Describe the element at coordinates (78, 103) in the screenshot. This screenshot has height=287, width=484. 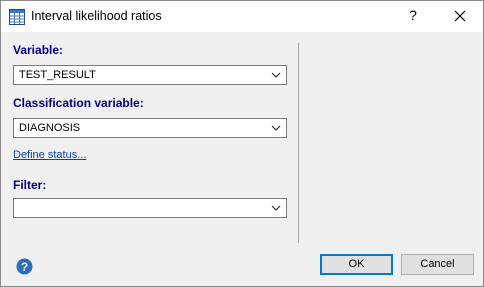
I see `classification-variable-label: Classification variable:` at that location.